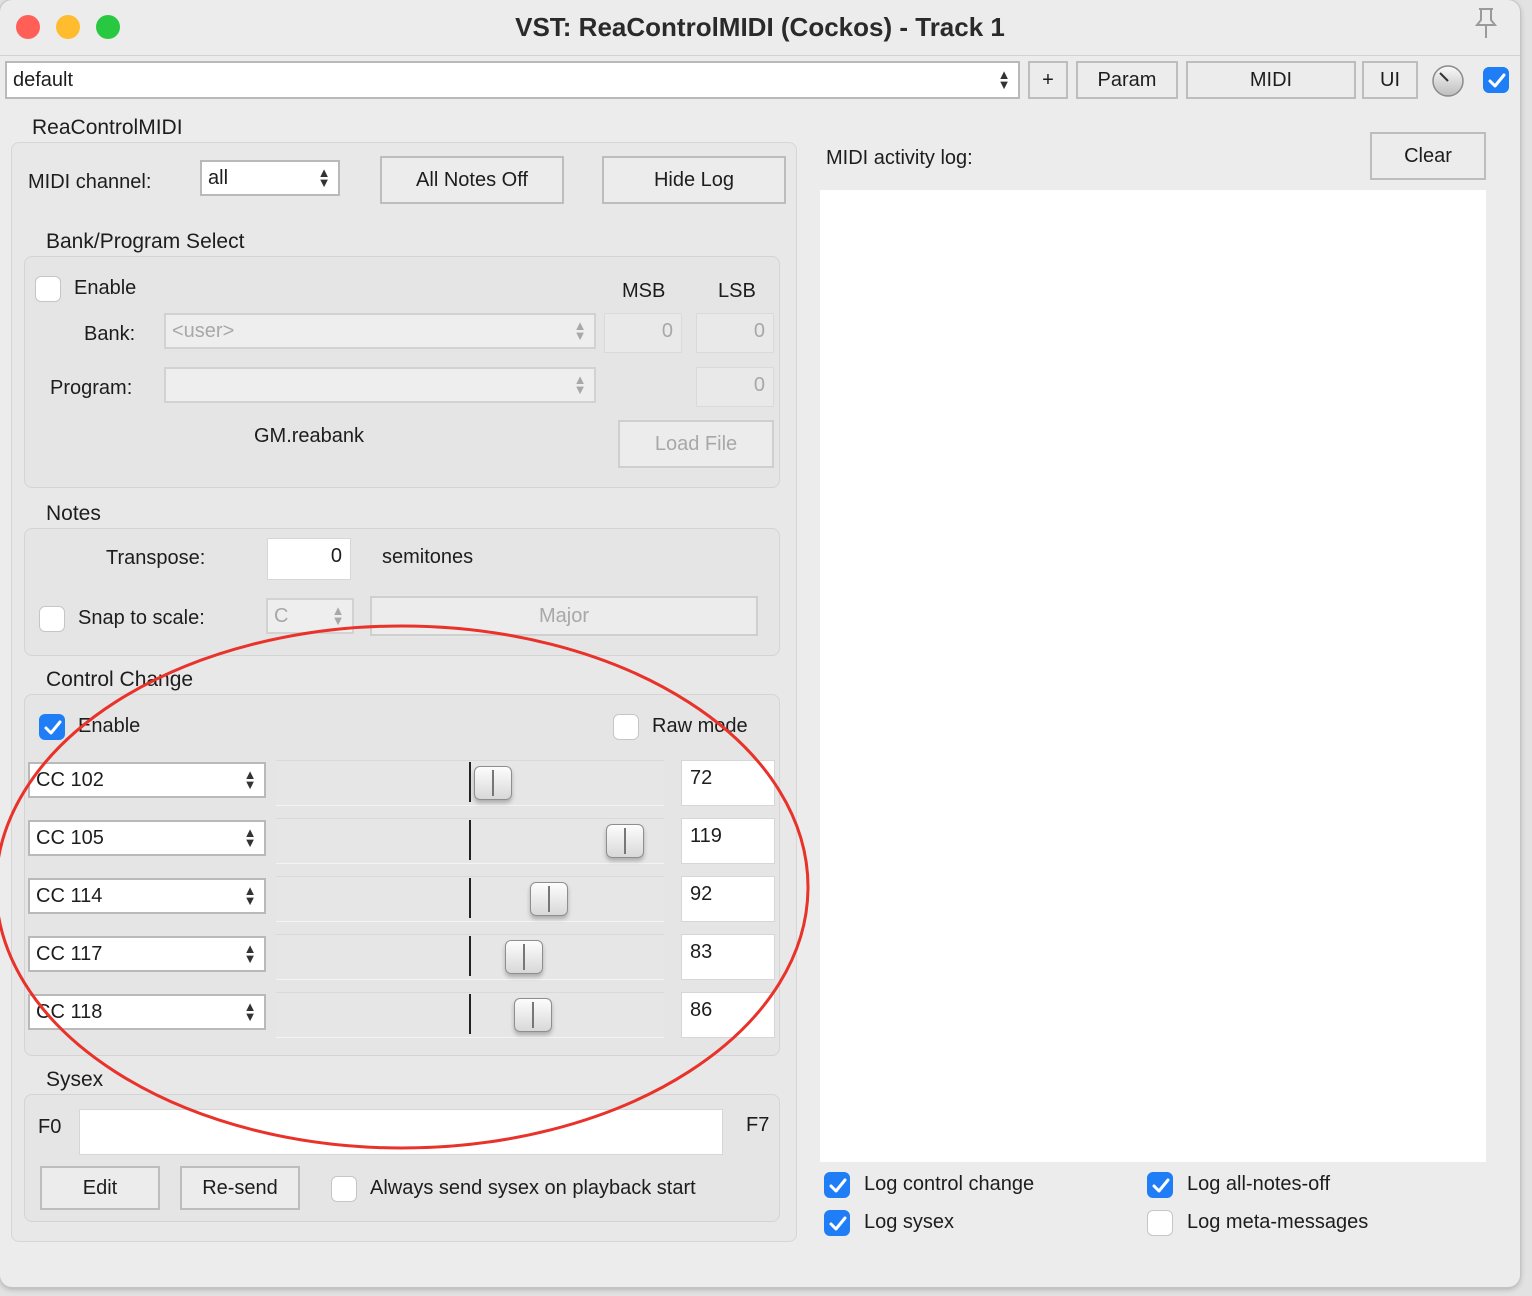 This screenshot has height=1296, width=1532. Describe the element at coordinates (533, 1188) in the screenshot. I see `always-send-sysex-label: Always send sysex on playback start` at that location.